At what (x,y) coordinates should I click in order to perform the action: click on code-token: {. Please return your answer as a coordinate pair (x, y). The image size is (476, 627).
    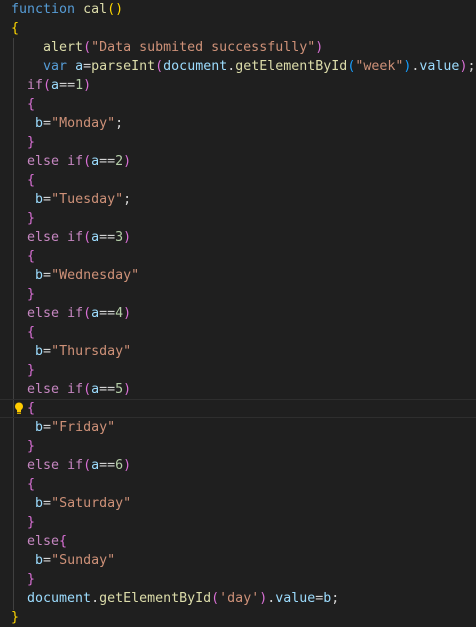
    Looking at the image, I should click on (15, 28).